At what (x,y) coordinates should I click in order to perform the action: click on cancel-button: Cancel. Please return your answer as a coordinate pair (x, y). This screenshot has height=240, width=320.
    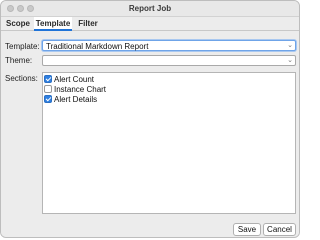
    Looking at the image, I should click on (279, 229).